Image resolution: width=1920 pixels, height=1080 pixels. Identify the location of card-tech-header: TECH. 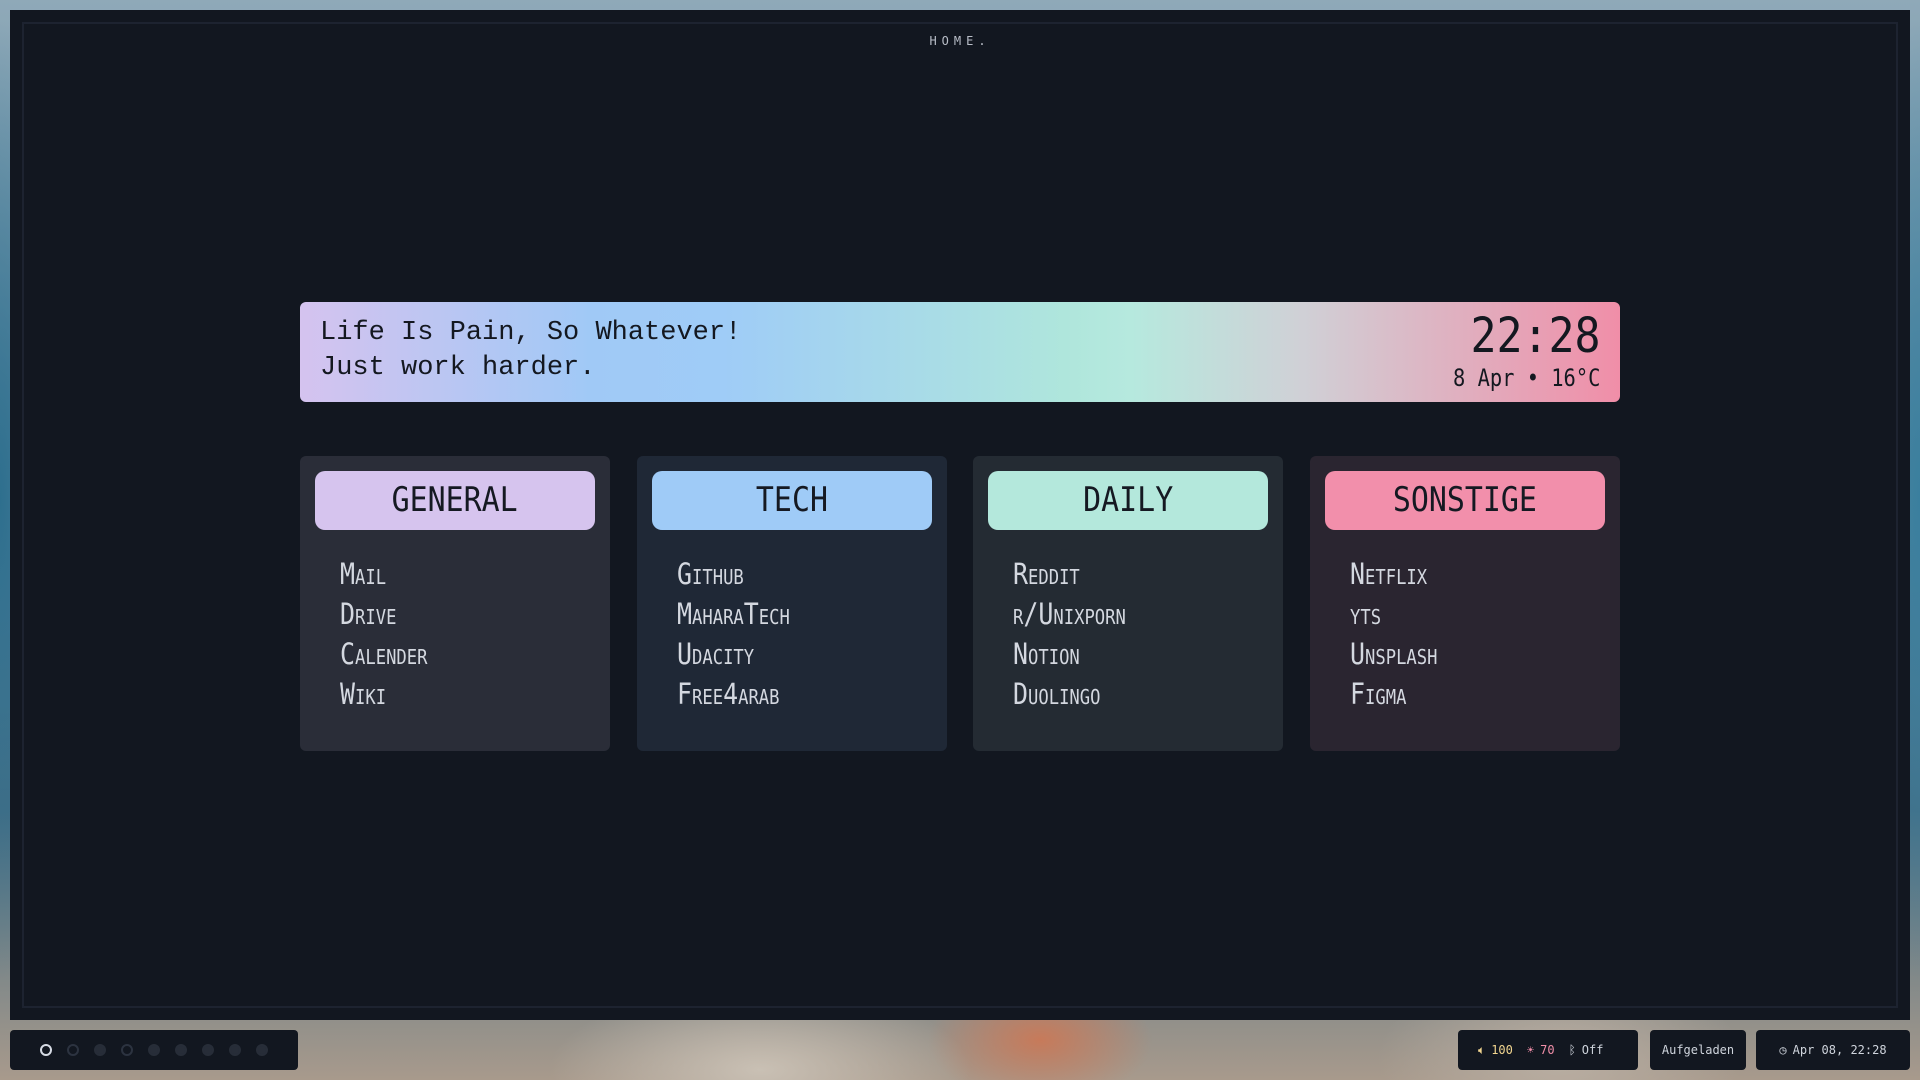
(792, 500).